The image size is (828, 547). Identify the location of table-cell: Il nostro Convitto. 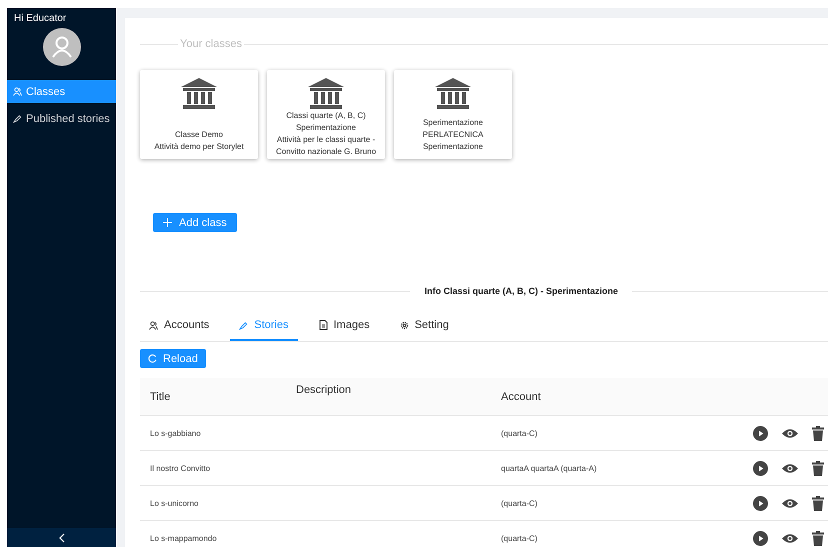
(180, 468).